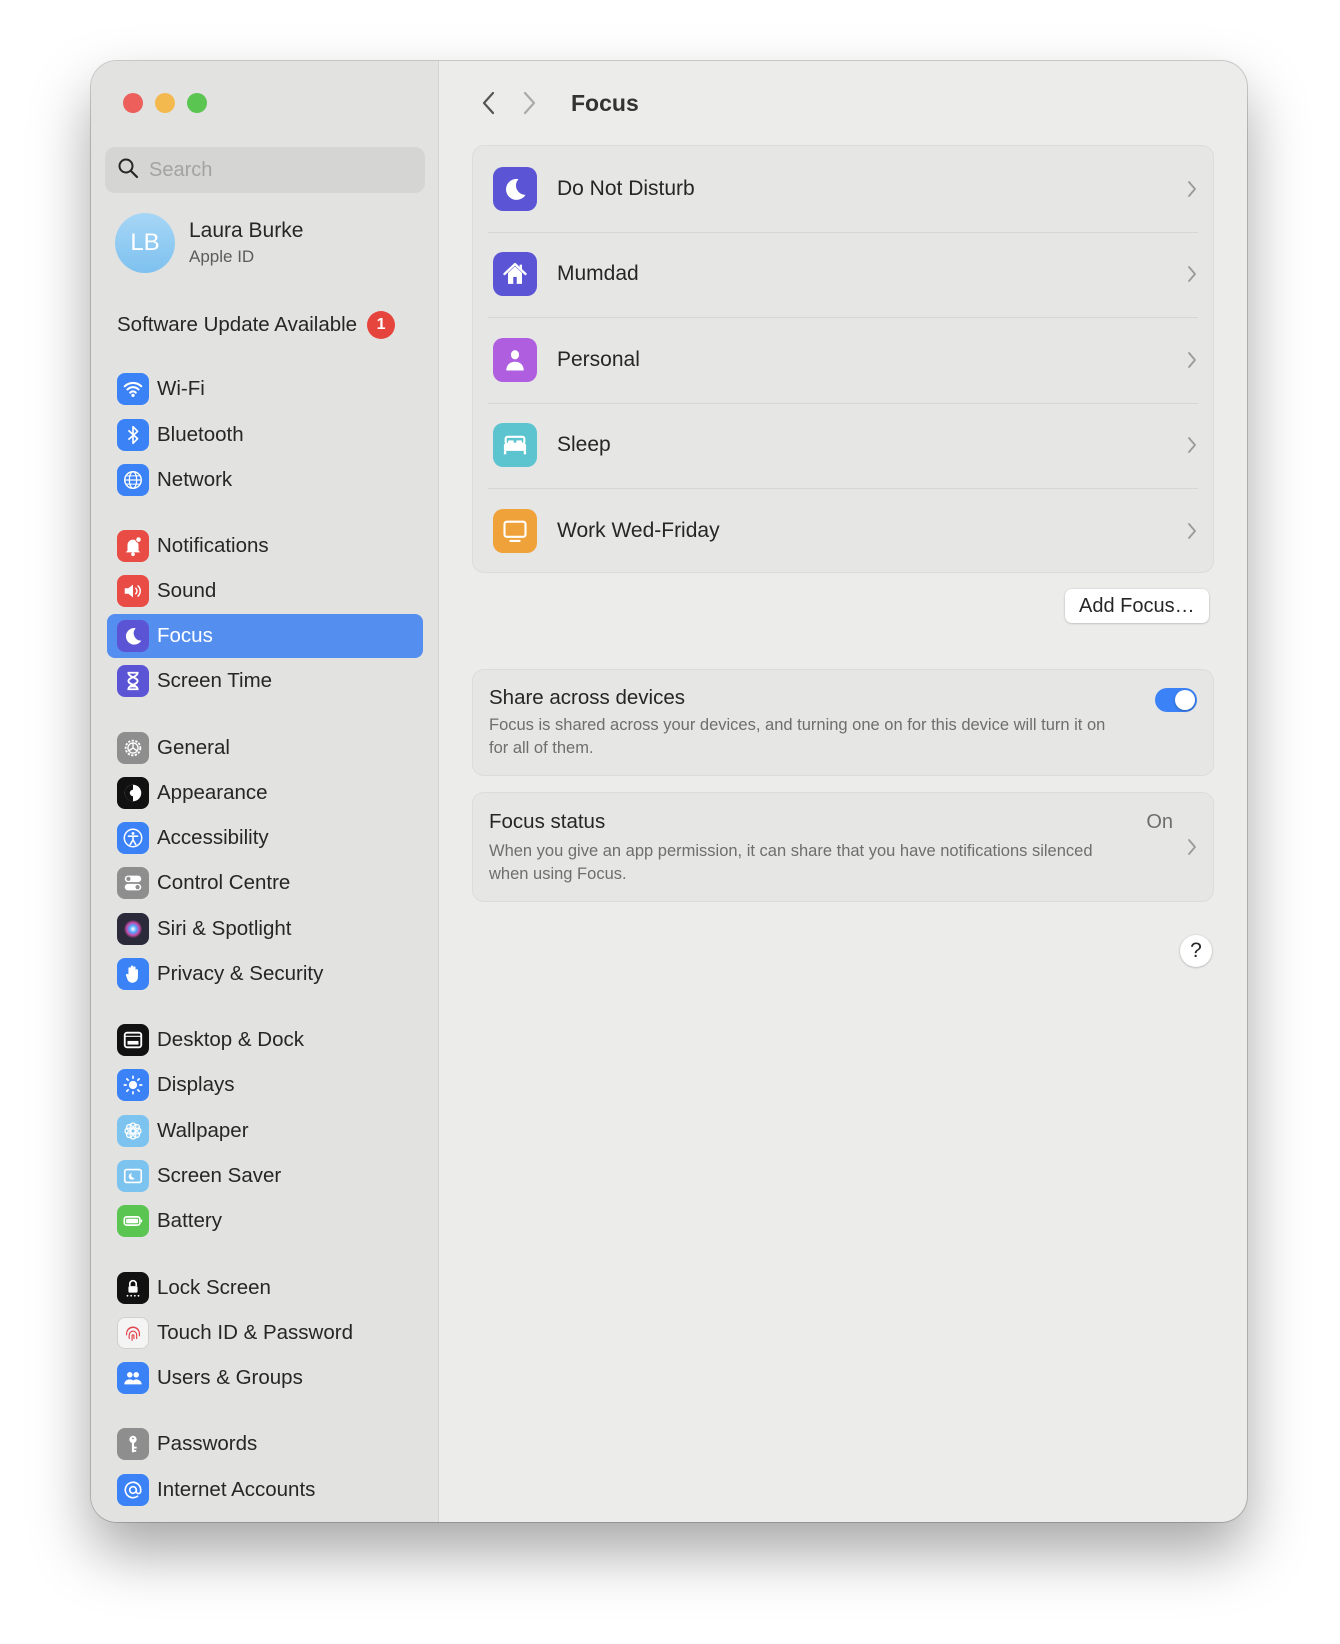  Describe the element at coordinates (598, 359) in the screenshot. I see `focus-mode-label: Personal` at that location.